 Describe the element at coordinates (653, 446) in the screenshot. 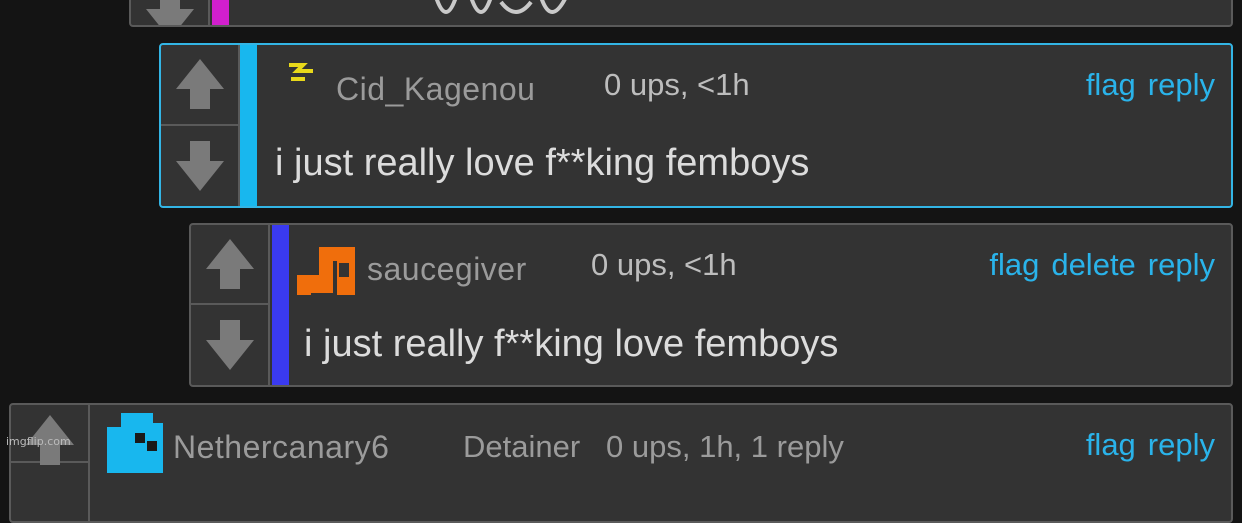

I see `comment-meta: Detainer 0 ups, 1h, 1 reply` at that location.